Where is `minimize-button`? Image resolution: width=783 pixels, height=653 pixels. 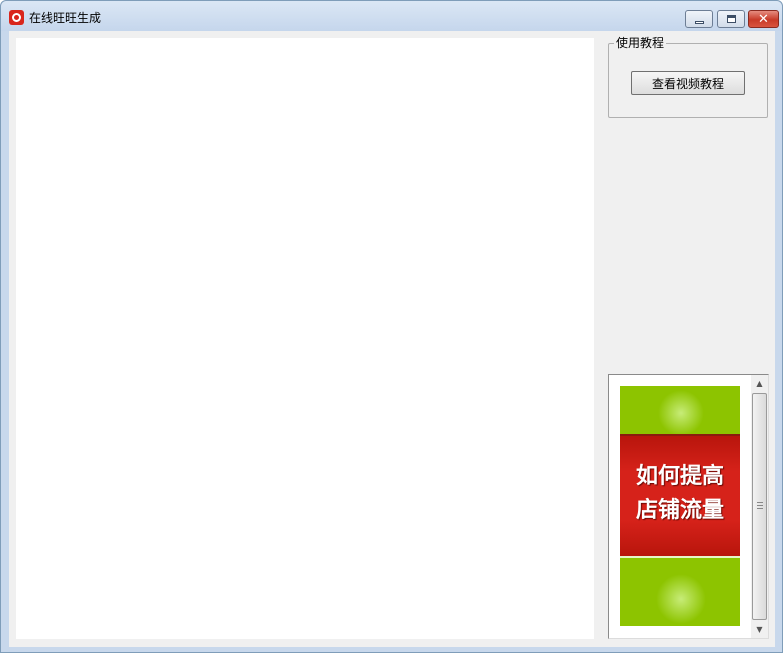 minimize-button is located at coordinates (699, 19).